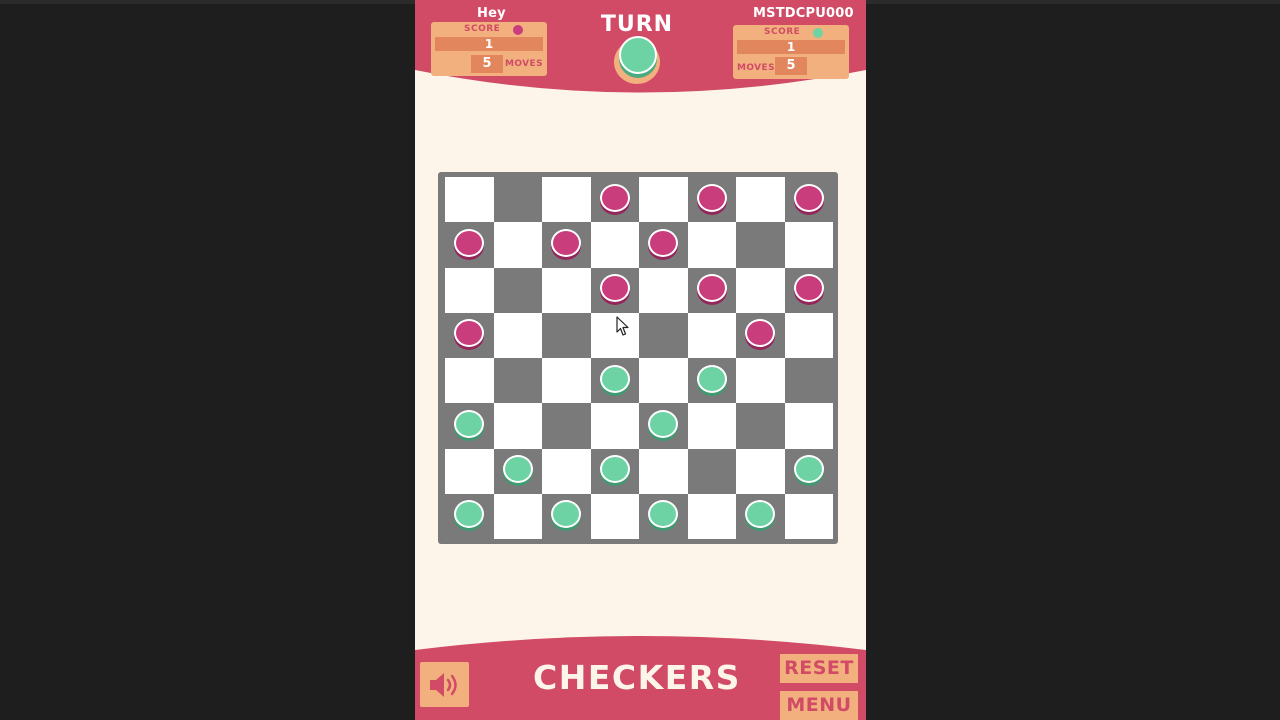  What do you see at coordinates (517, 335) in the screenshot?
I see `board-square-r3-c1` at bounding box center [517, 335].